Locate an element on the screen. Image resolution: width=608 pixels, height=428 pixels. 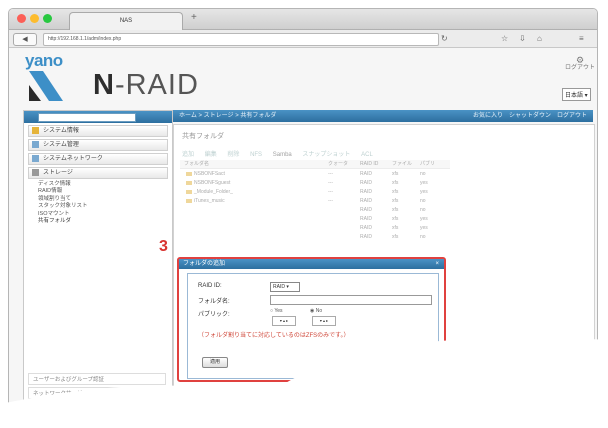
storage-icon is located at coordinates (35, 172).